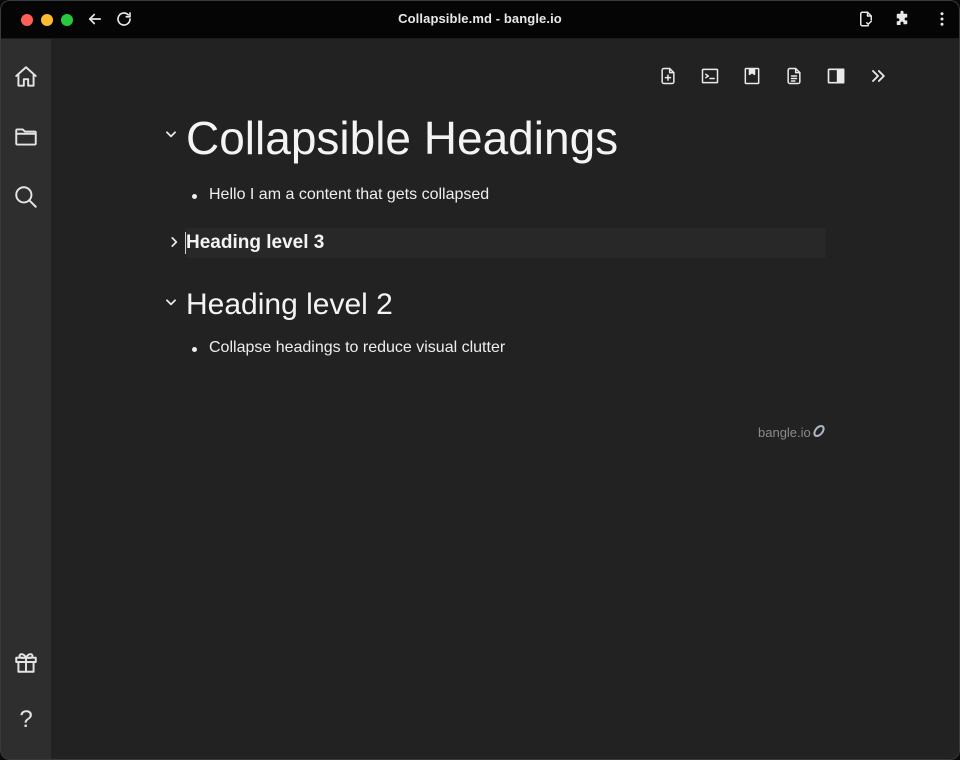 The width and height of the screenshot is (960, 760). Describe the element at coordinates (174, 242) in the screenshot. I see `expand-toggle-h3` at that location.